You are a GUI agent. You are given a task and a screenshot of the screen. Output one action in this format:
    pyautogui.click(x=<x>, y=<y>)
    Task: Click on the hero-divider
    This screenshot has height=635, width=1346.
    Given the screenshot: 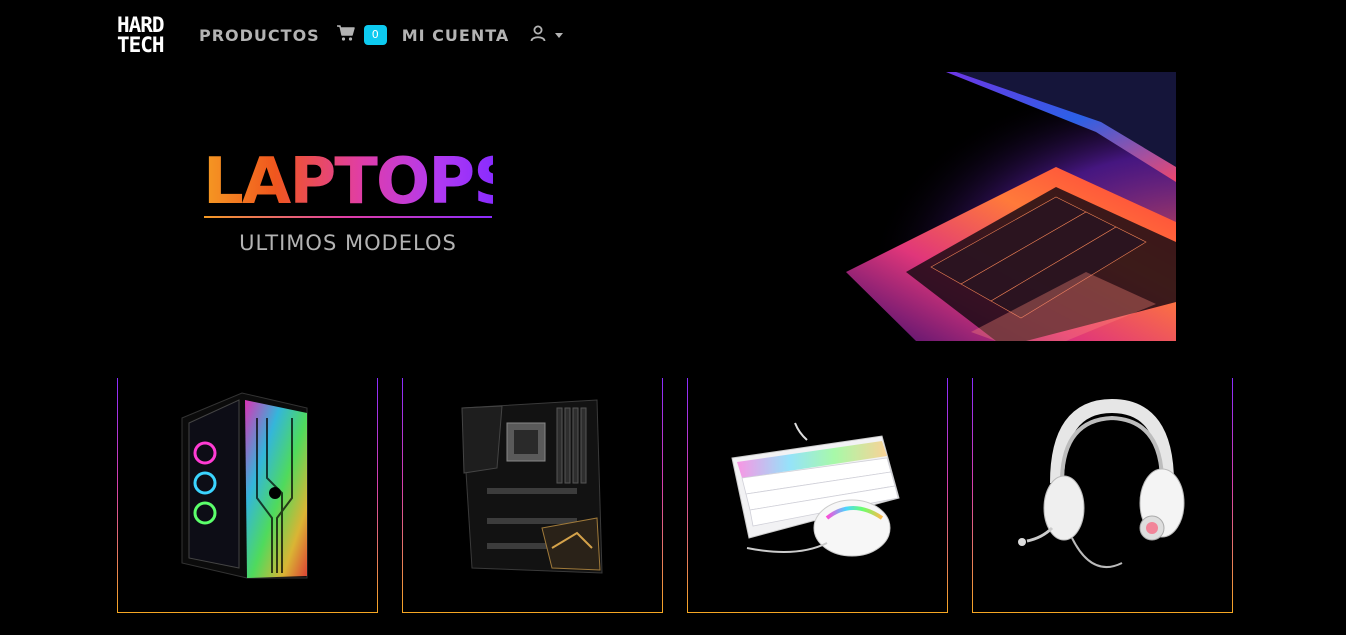 What is the action you would take?
    pyautogui.click(x=348, y=217)
    